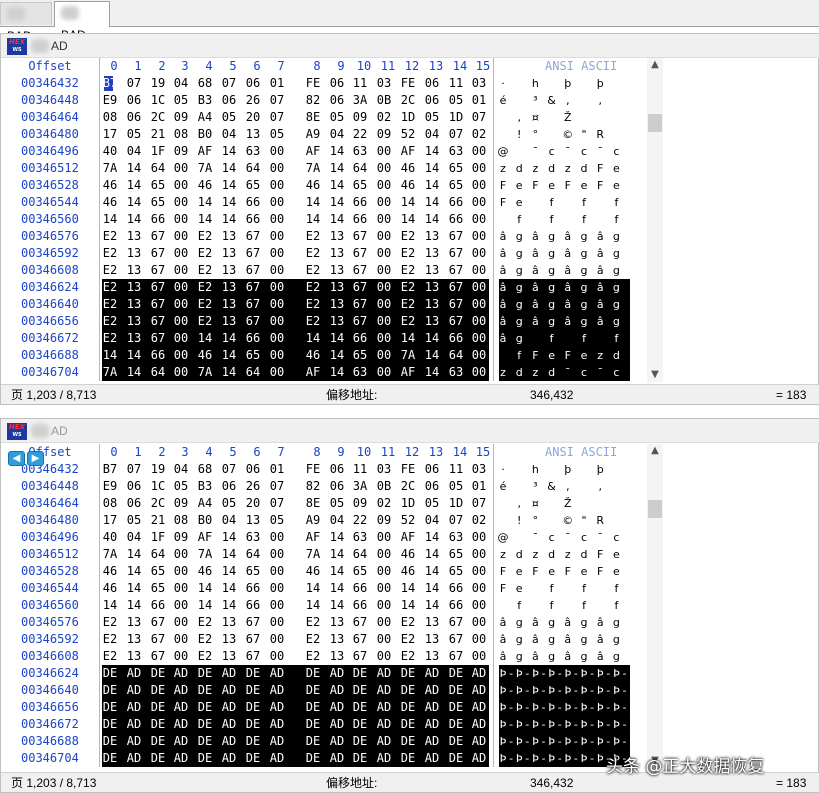  Describe the element at coordinates (625, 673) in the screenshot. I see `ascii-char: -` at that location.